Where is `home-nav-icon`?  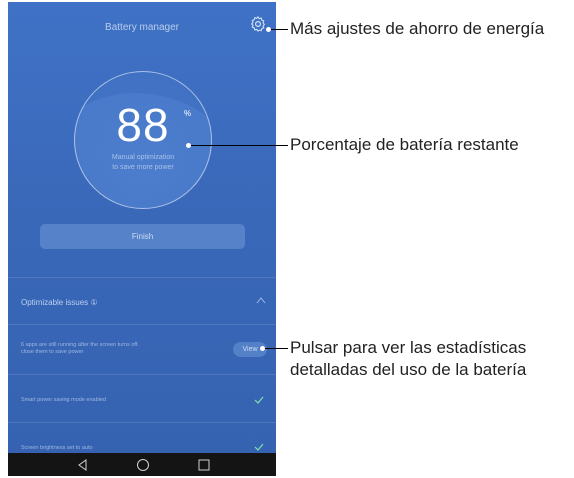
home-nav-icon is located at coordinates (143, 465).